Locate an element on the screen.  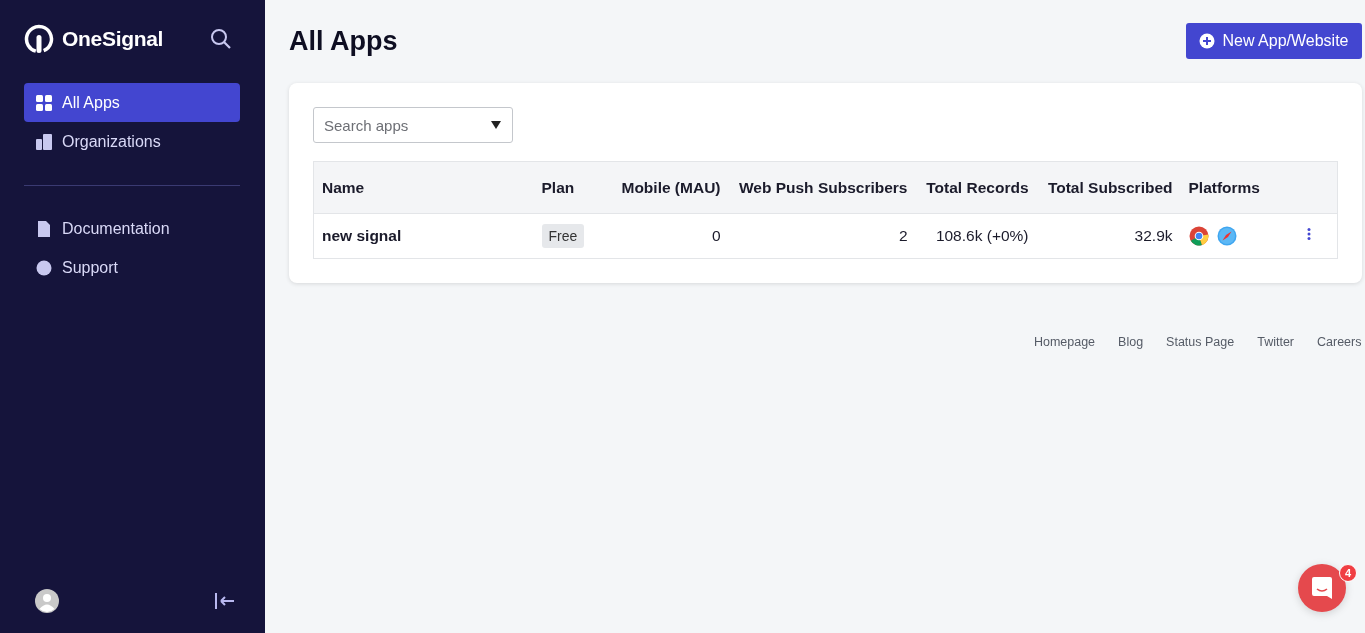
footer-link: Status Page is located at coordinates (1200, 342).